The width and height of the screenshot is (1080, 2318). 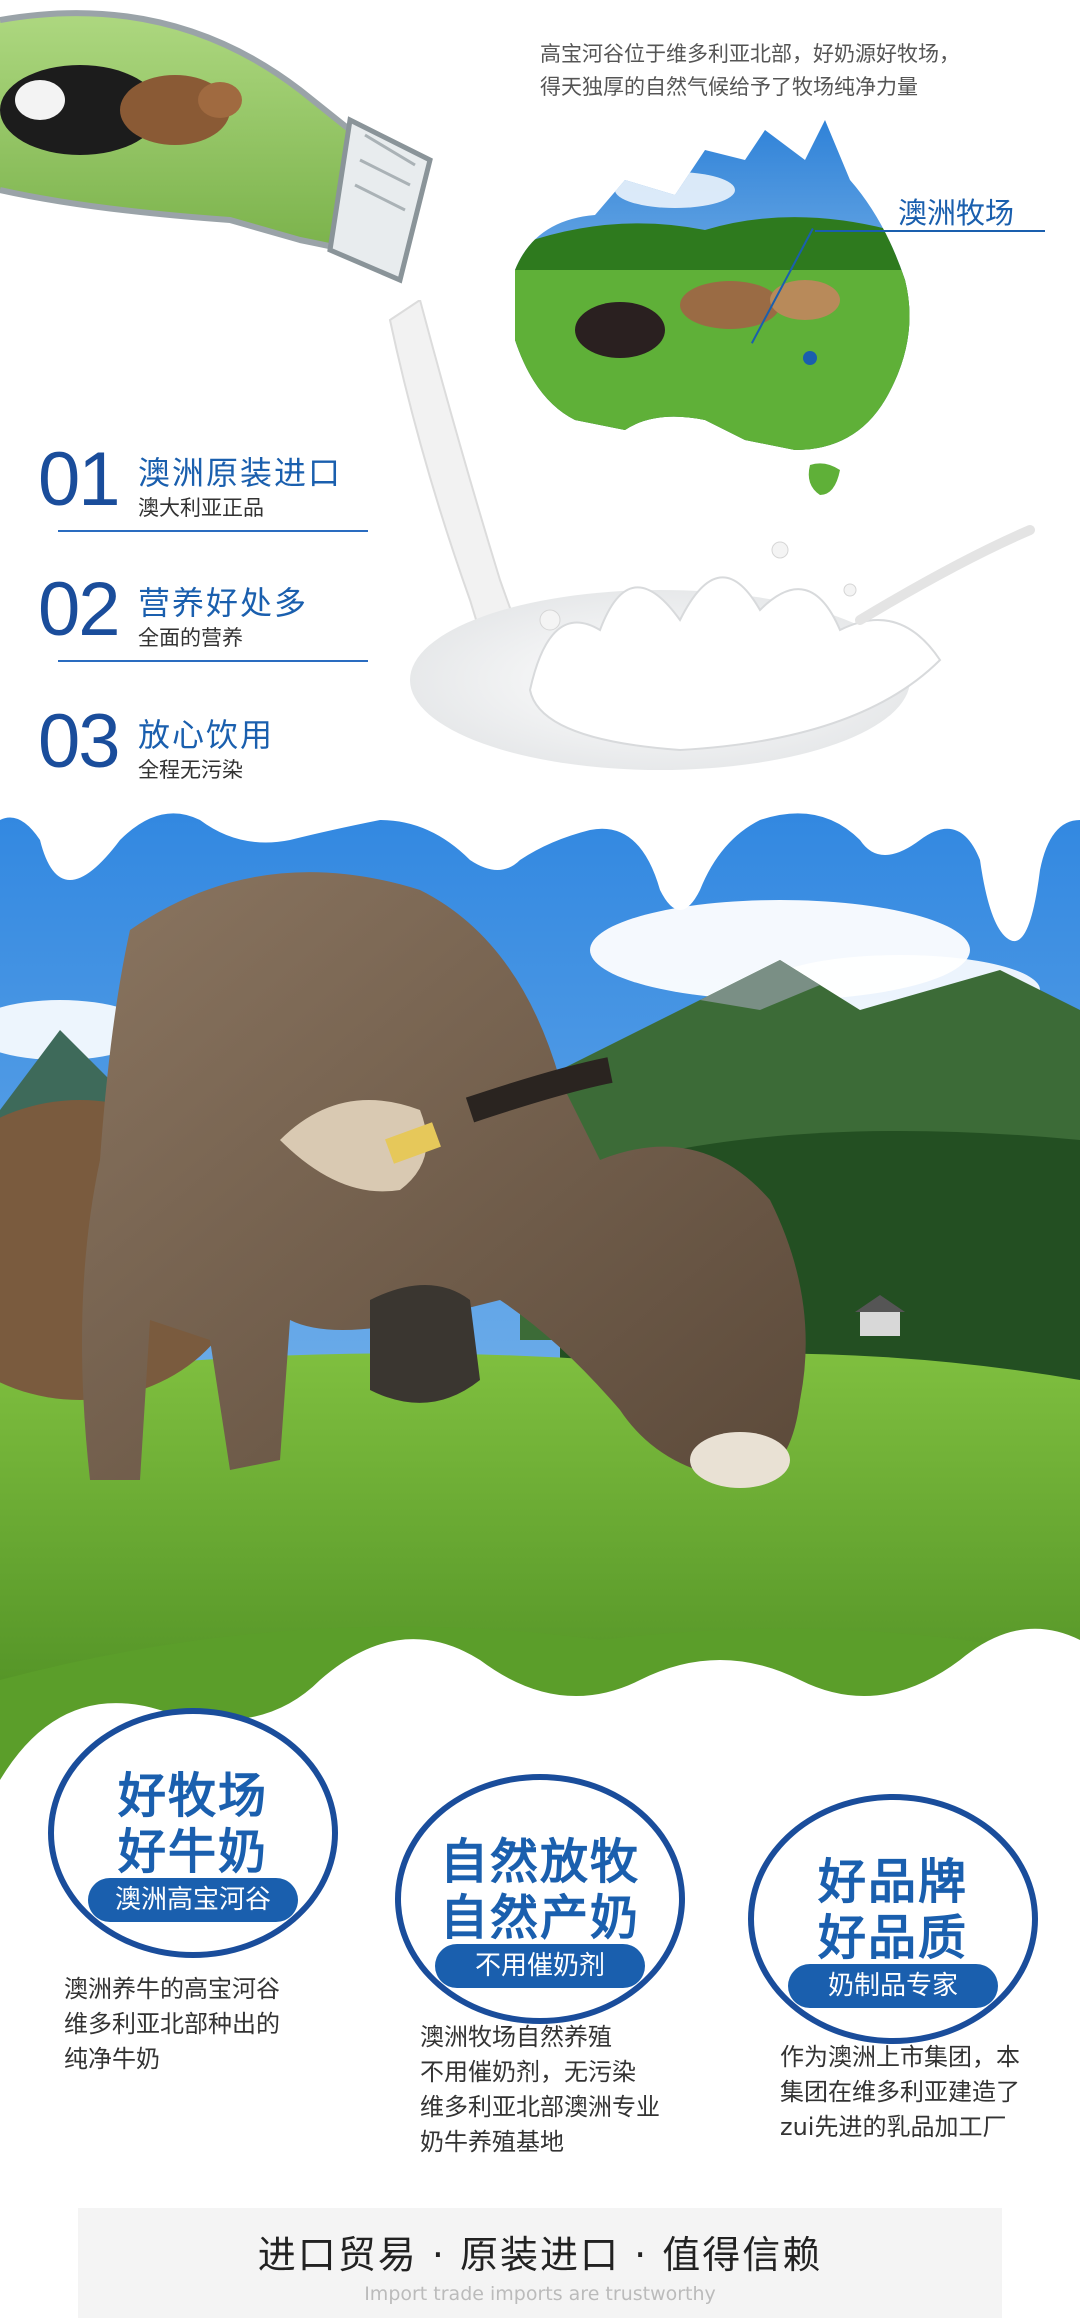 I want to click on description-line: 维多利亚北部澳洲专业, so click(x=540, y=2107).